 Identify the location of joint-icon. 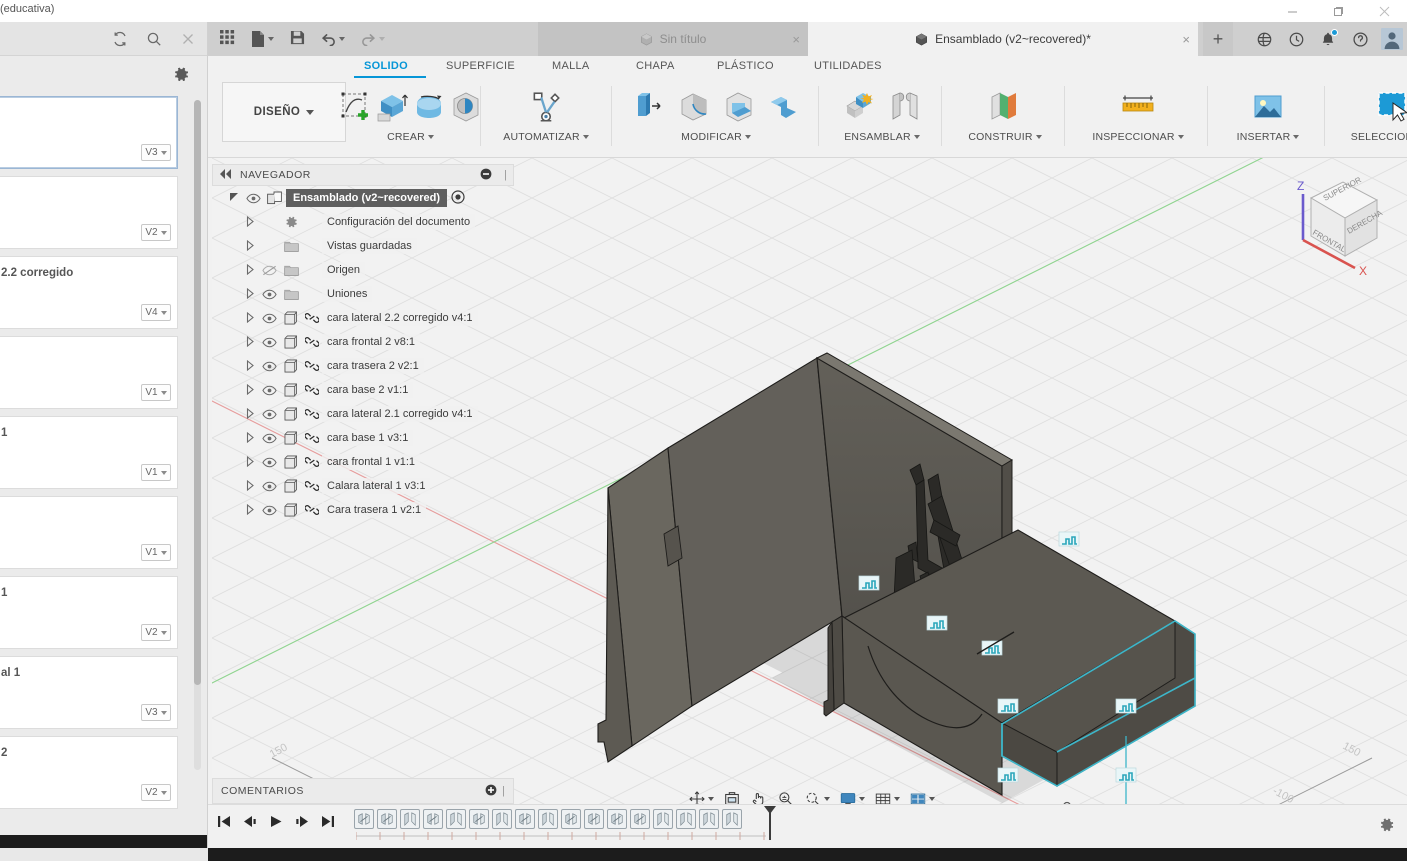
(905, 107).